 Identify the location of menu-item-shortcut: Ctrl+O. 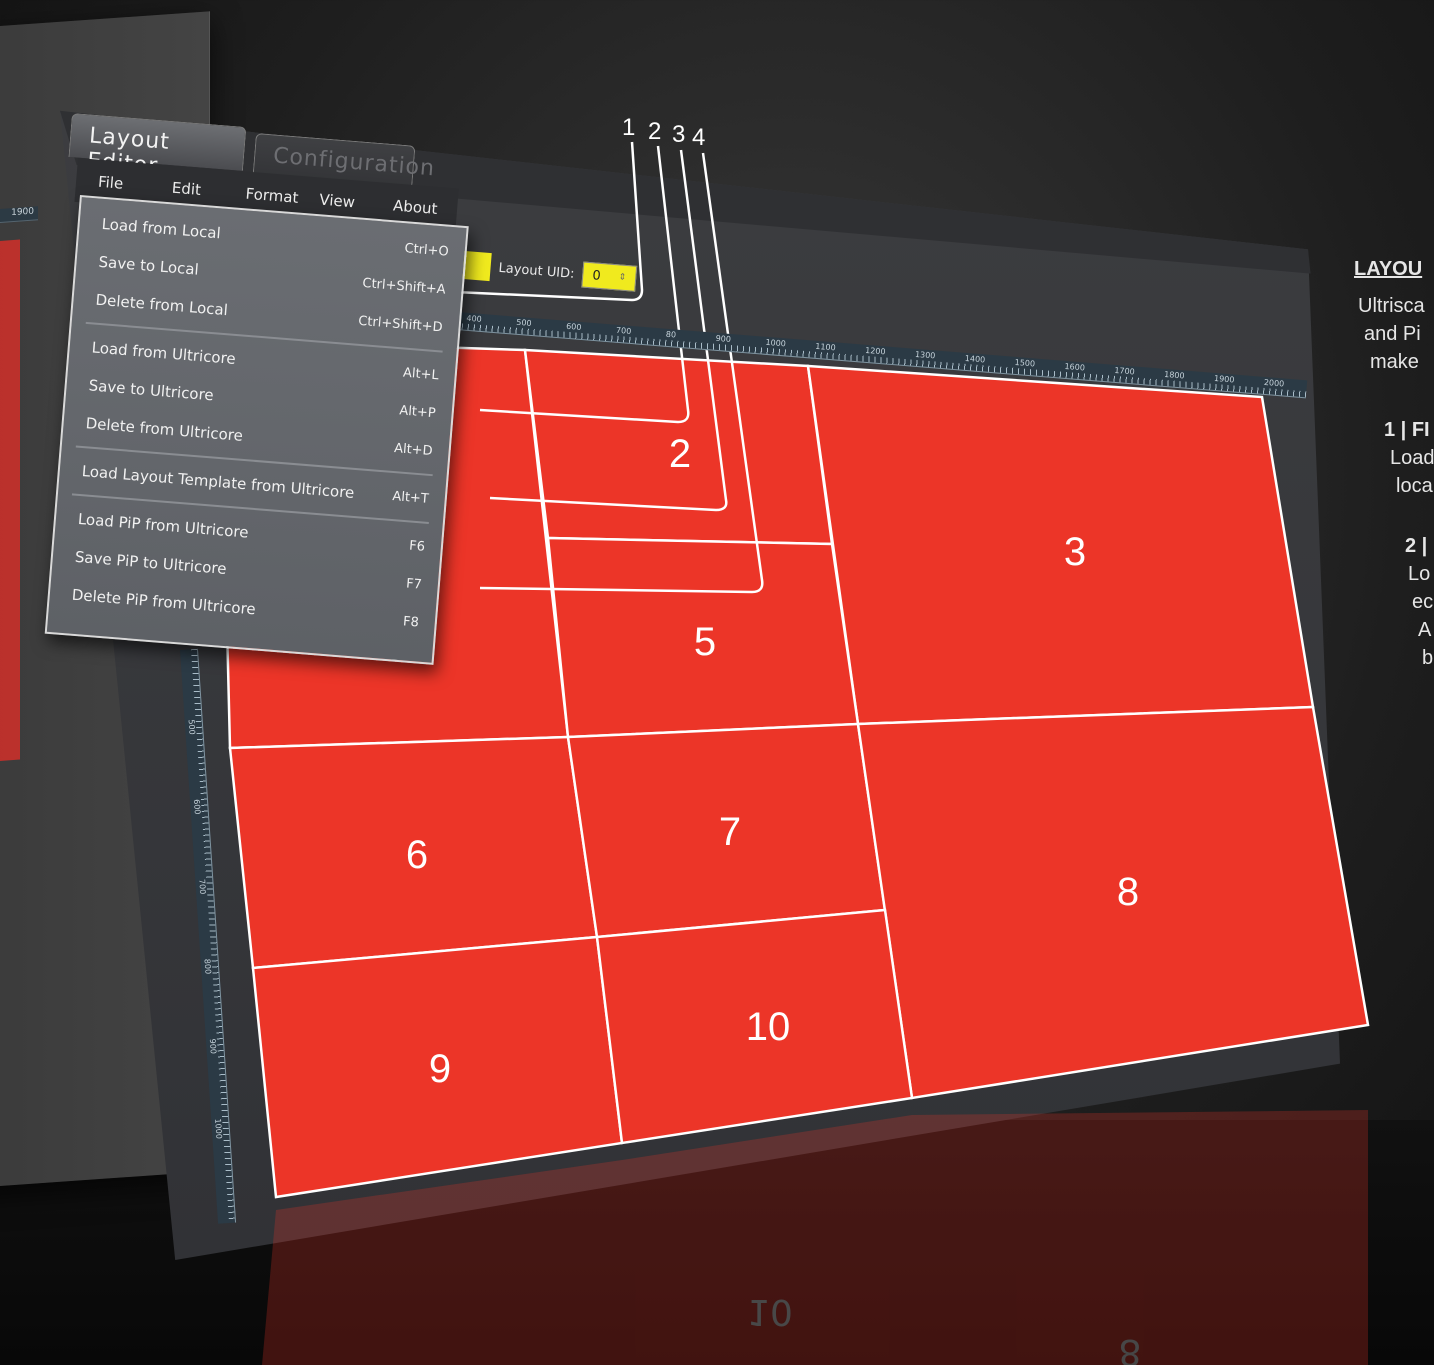
(426, 250).